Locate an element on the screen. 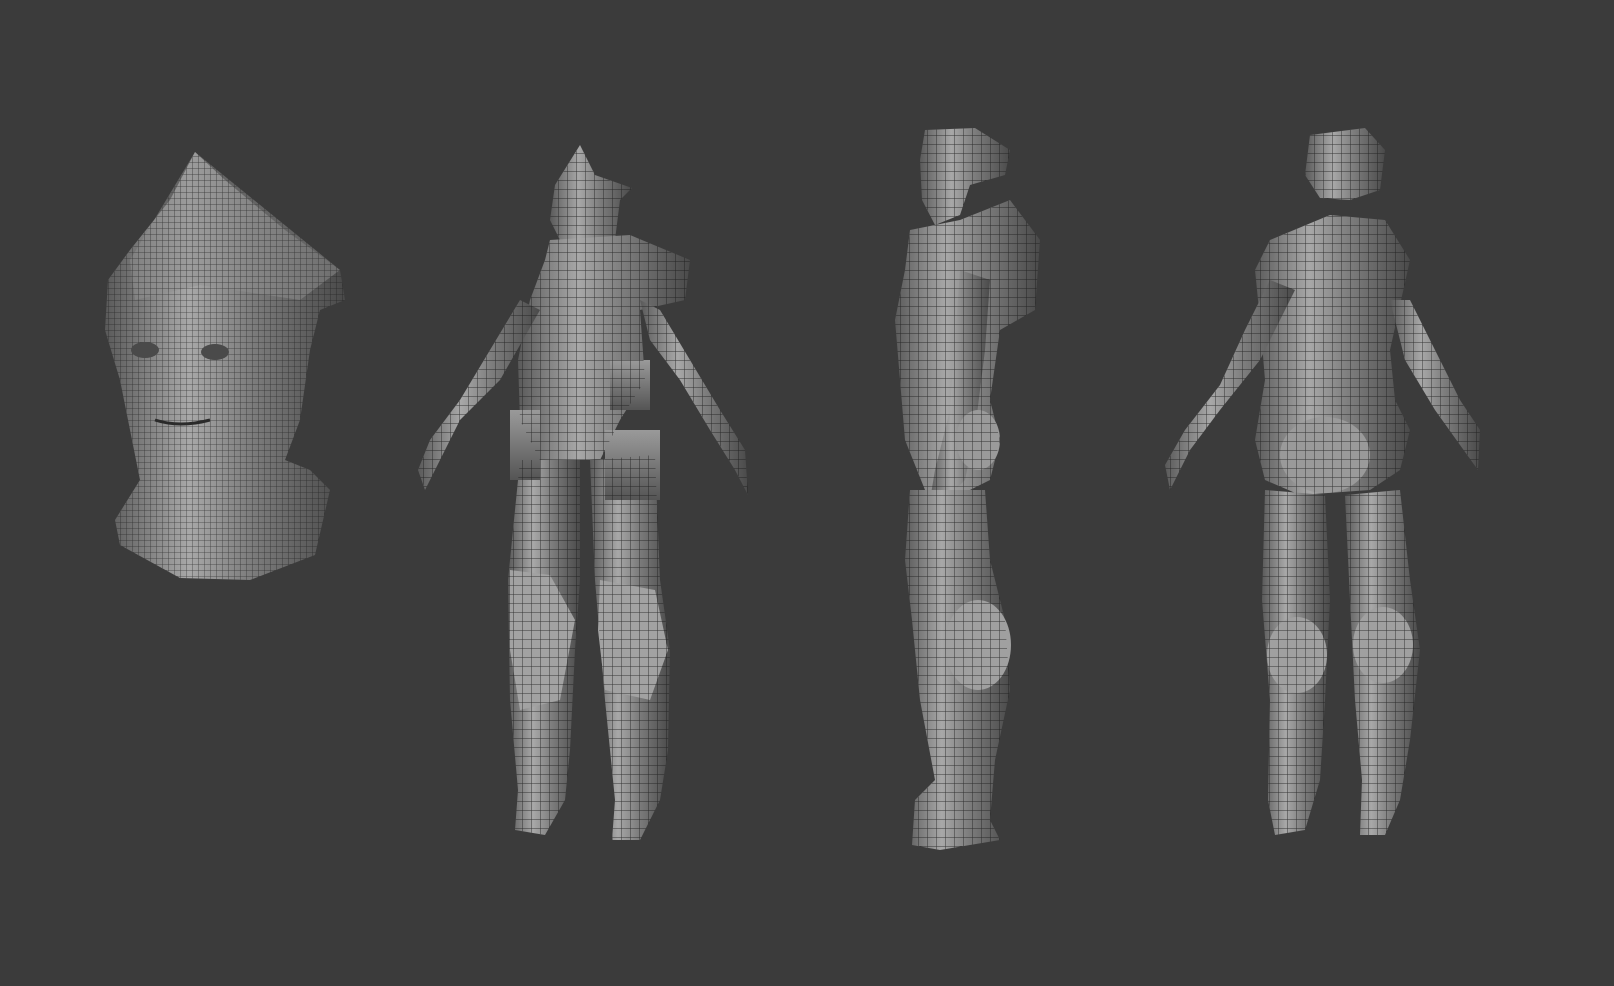 The height and width of the screenshot is (986, 1614). eye-left is located at coordinates (145, 350).